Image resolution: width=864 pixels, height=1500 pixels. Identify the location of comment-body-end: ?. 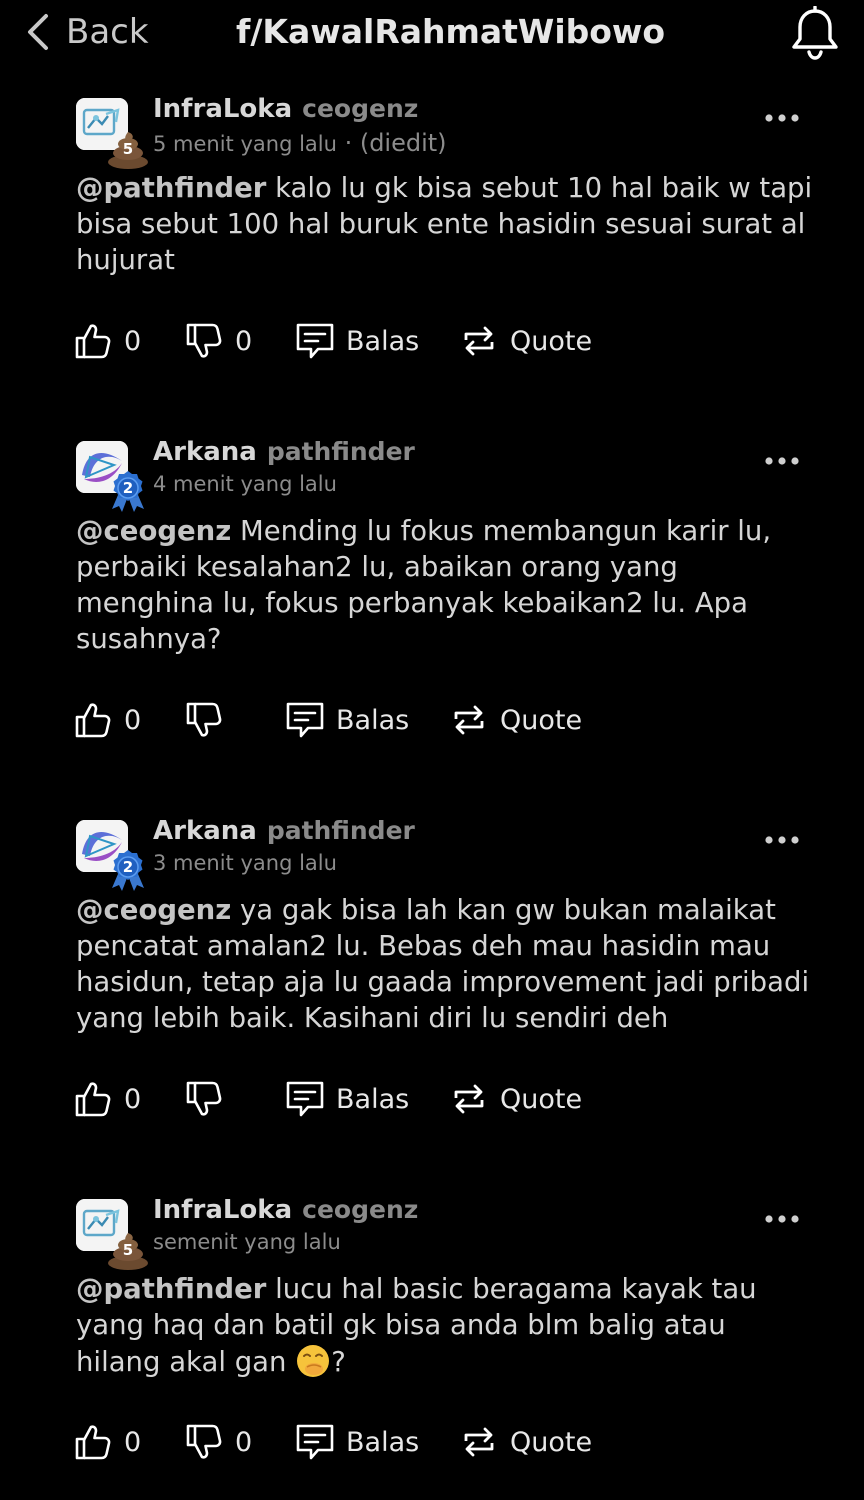
(338, 1362).